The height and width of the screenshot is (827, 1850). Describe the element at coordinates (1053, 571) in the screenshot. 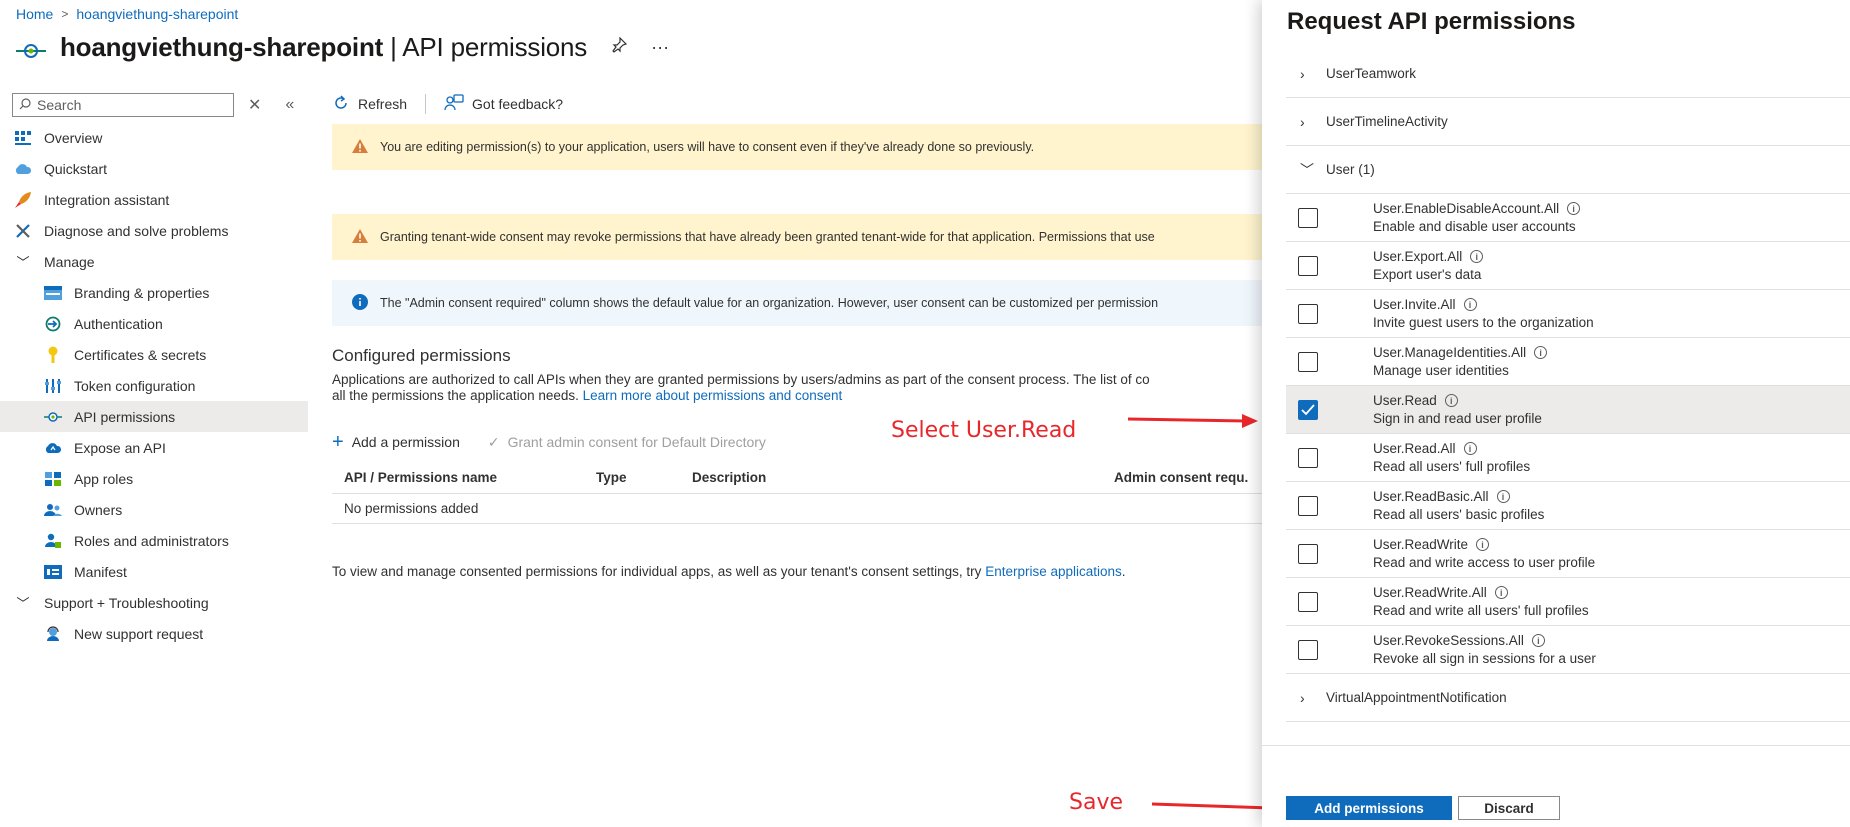

I see `enterprise-applications-link: Enterprise applications` at that location.